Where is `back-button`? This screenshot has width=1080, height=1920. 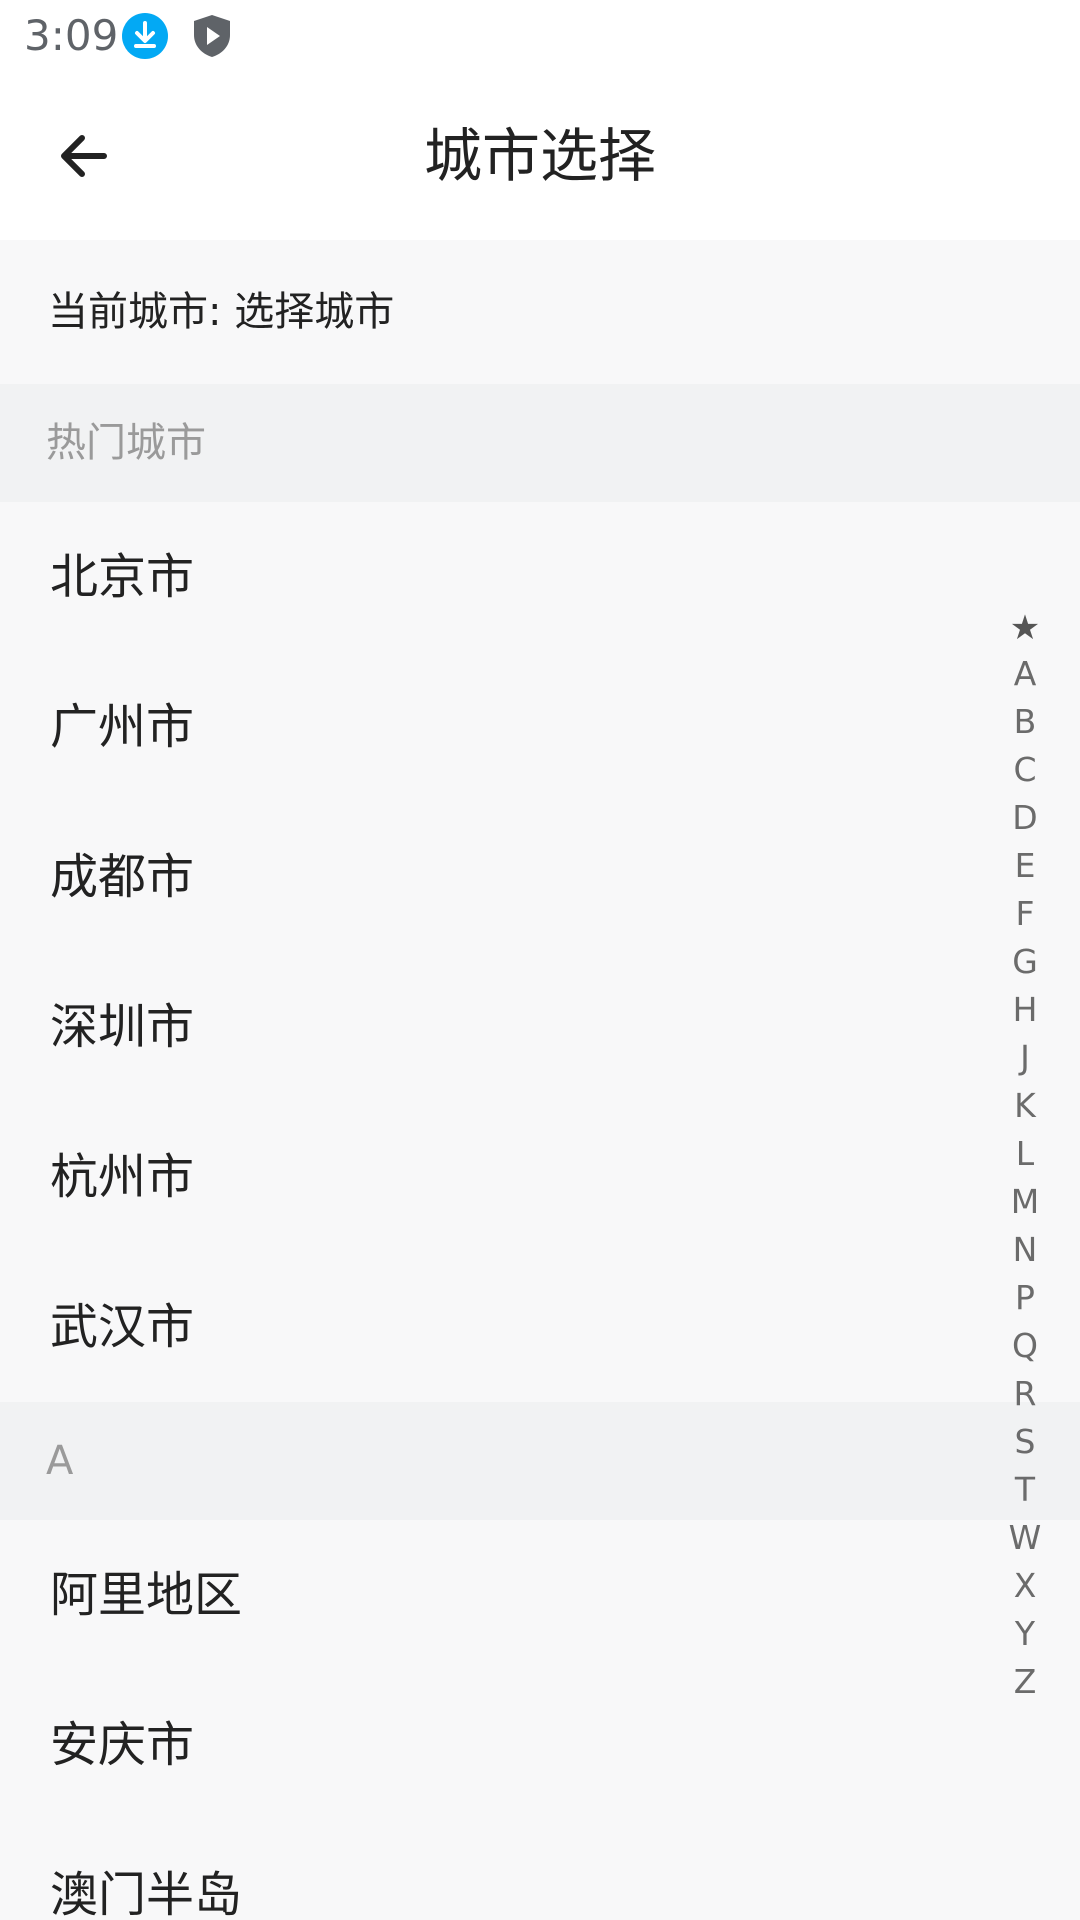 back-button is located at coordinates (84, 156).